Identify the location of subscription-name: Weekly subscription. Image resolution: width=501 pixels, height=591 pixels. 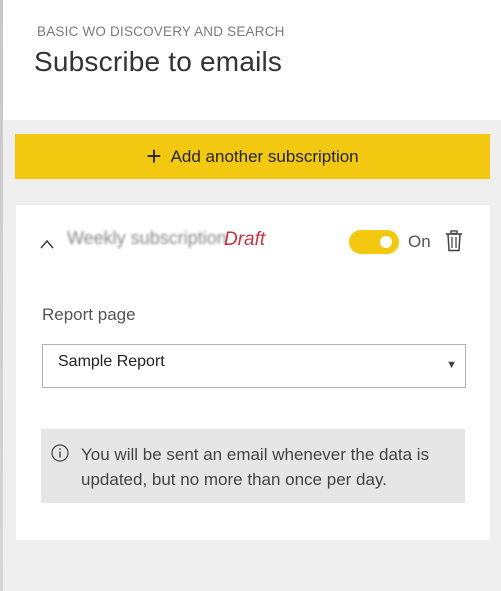
(147, 238).